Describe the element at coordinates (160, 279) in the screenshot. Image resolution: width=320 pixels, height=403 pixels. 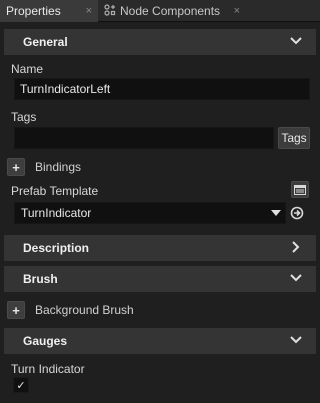
I see `section-brush: Brush` at that location.